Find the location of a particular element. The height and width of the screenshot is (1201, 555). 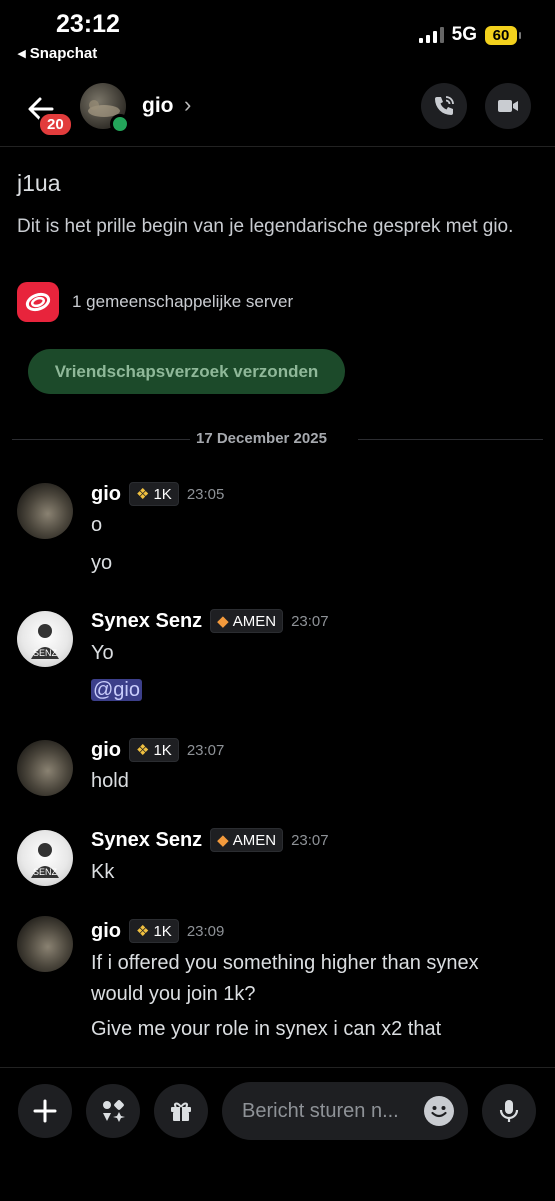

status-time: 23:12 is located at coordinates (88, 24).